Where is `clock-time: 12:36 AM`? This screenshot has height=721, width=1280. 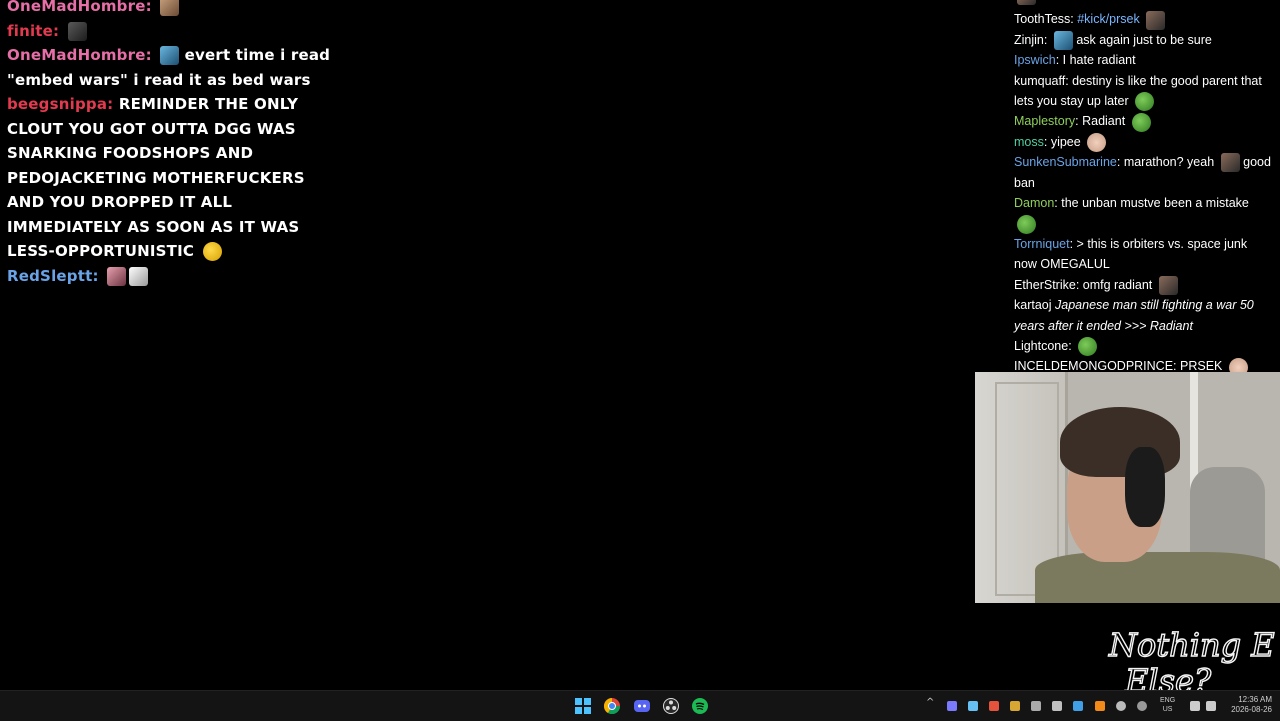
clock-time: 12:36 AM is located at coordinates (1255, 699).